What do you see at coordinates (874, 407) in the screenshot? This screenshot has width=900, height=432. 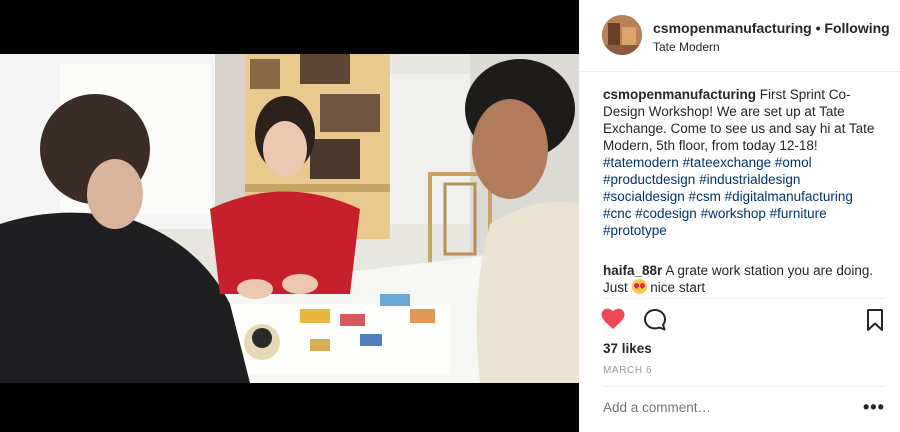 I see `more-options-button: •••` at bounding box center [874, 407].